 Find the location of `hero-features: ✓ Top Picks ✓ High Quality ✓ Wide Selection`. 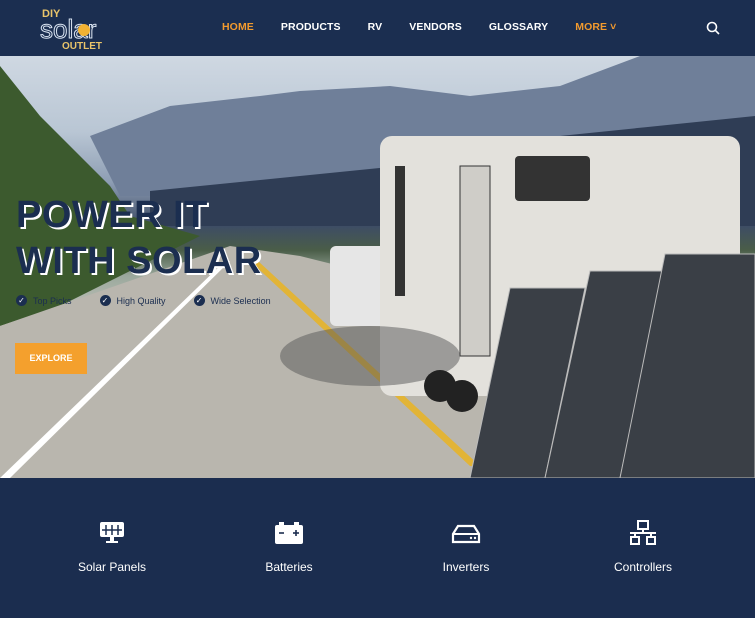

hero-features: ✓ Top Picks ✓ High Quality ✓ Wide Selection is located at coordinates (157, 300).